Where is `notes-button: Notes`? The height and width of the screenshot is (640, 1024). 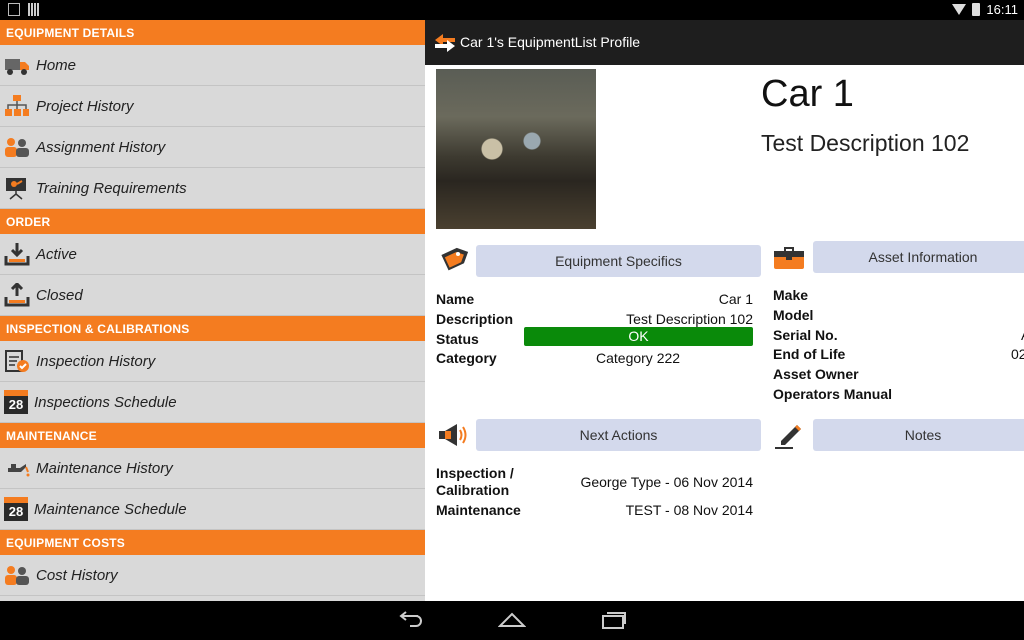
notes-button: Notes is located at coordinates (918, 435).